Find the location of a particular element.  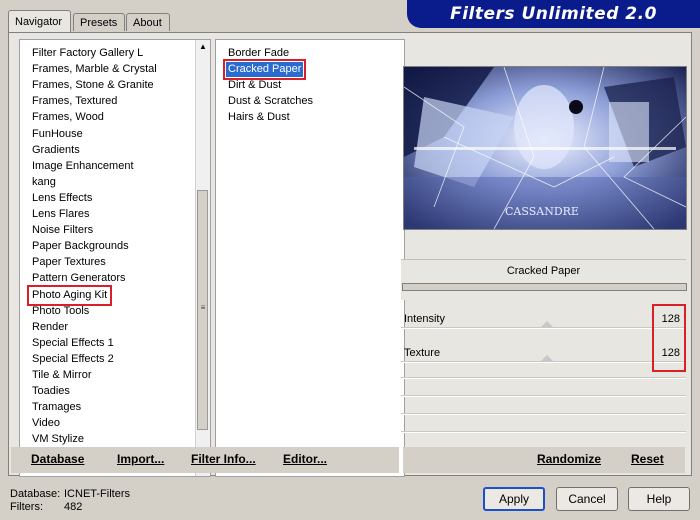

texture-slider-track is located at coordinates (543, 362).